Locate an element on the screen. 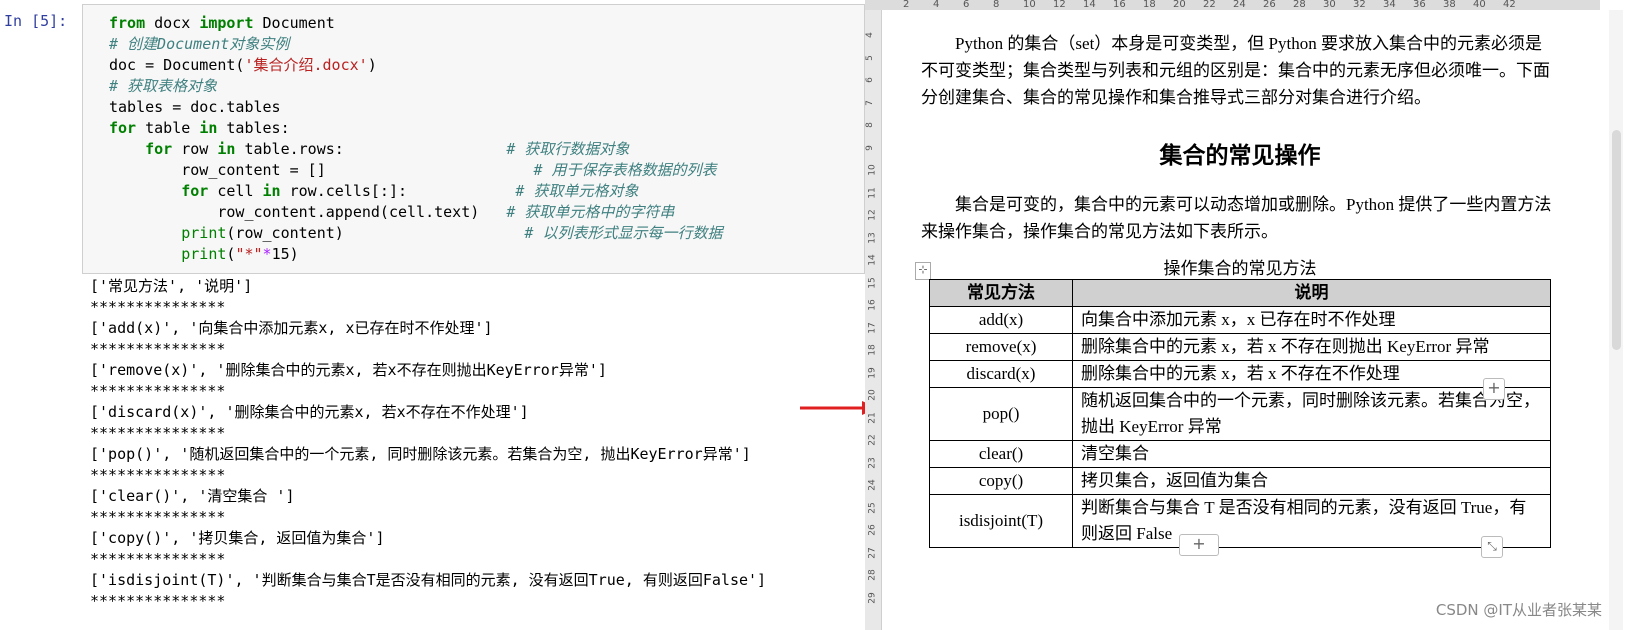  ruler-tick: 25 is located at coordinates (872, 507).